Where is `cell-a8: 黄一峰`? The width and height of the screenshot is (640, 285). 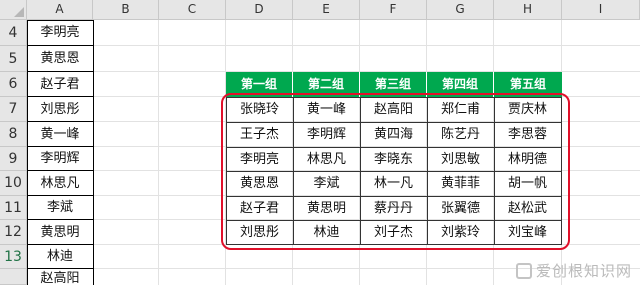 cell-a8: 黄一峰 is located at coordinates (60, 134).